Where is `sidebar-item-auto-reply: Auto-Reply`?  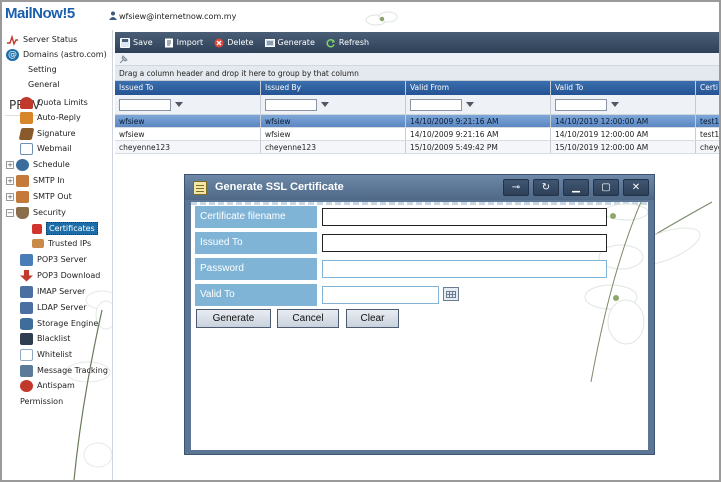
sidebar-item-auto-reply: Auto-Reply is located at coordinates (50, 117).